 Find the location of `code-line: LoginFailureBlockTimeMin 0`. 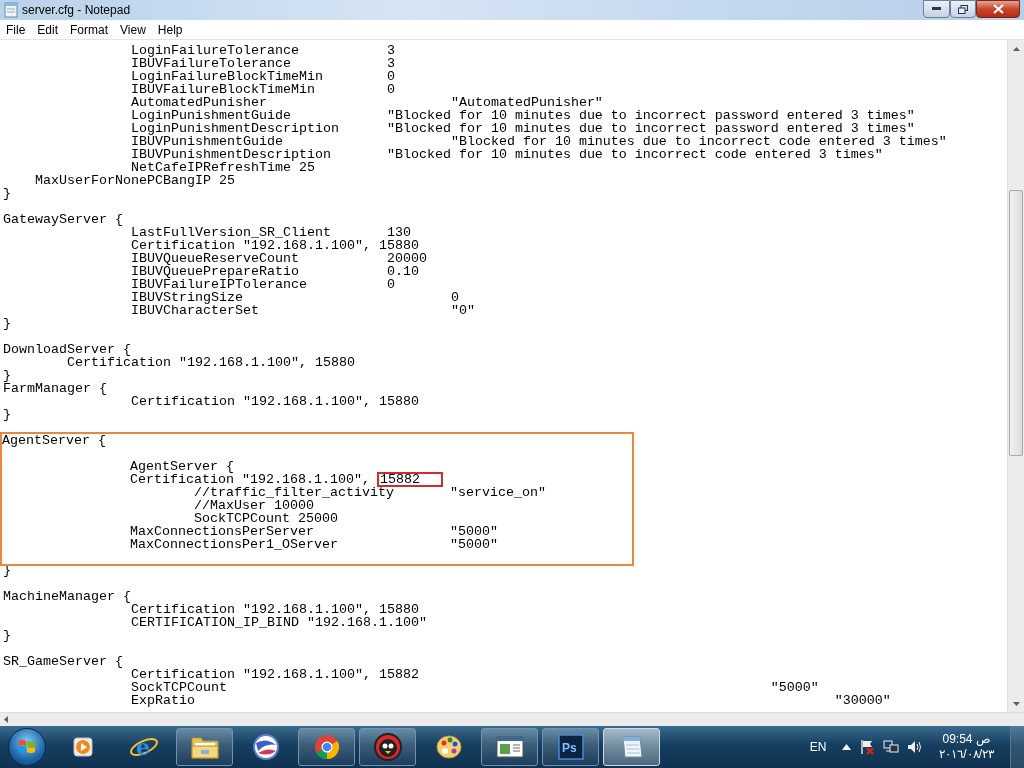

code-line: LoginFailureBlockTimeMin 0 is located at coordinates (263, 76).